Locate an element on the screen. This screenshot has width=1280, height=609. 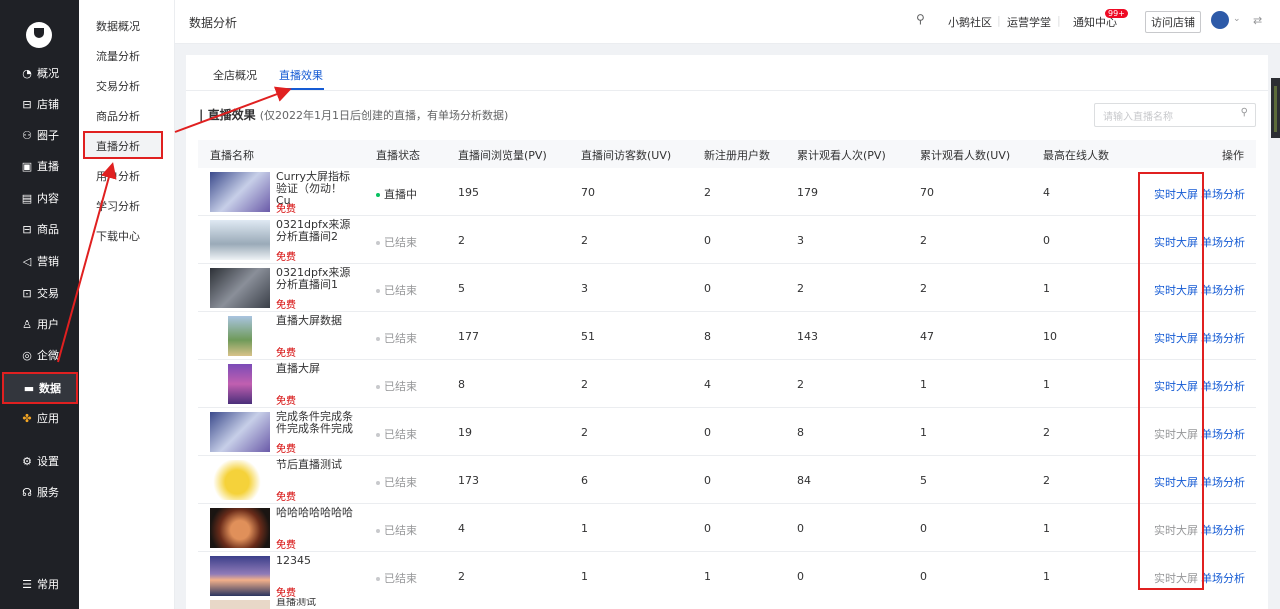
arrow-to-live-analysis is located at coordinates (87, 262).